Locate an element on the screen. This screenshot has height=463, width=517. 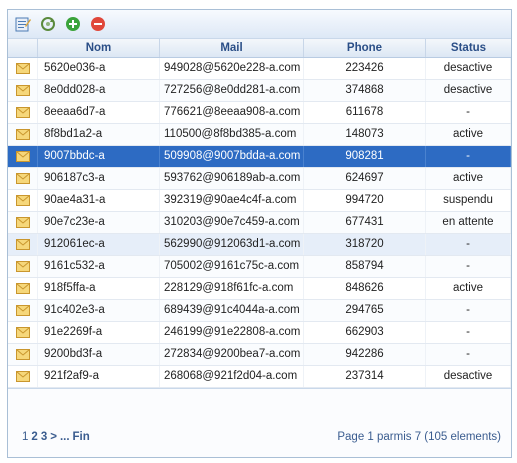
table-row: 91c402e3-a 689439@91c4044a-a.com 294765- is located at coordinates (259, 311).